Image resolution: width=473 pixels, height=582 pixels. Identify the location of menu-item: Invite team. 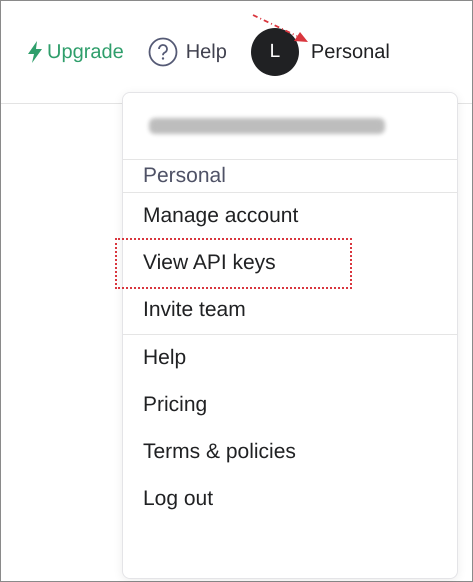
(288, 310).